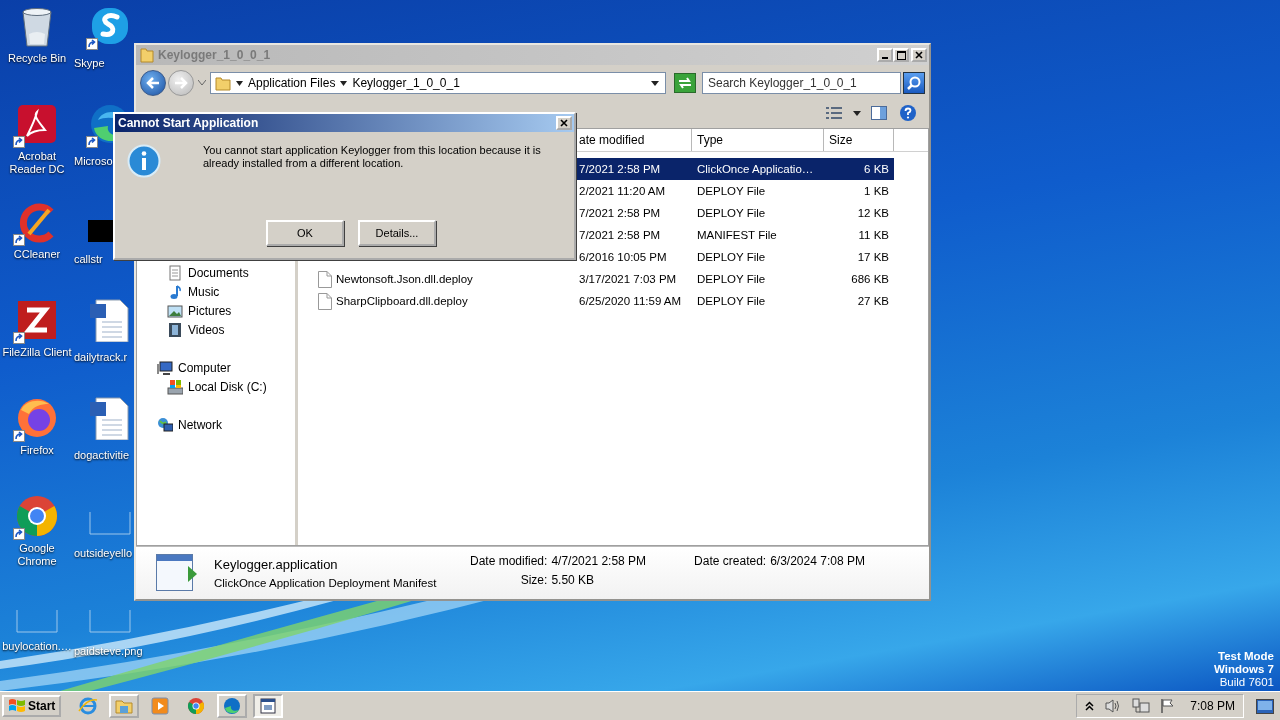 Image resolution: width=1280 pixels, height=720 pixels. What do you see at coordinates (93, 161) in the screenshot?
I see `desktop-icon-label: Microso` at bounding box center [93, 161].